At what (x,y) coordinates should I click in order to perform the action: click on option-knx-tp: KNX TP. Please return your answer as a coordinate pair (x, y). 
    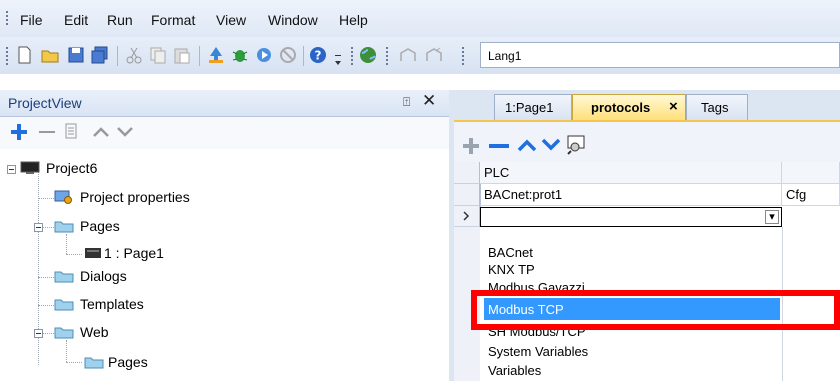
    Looking at the image, I should click on (511, 269).